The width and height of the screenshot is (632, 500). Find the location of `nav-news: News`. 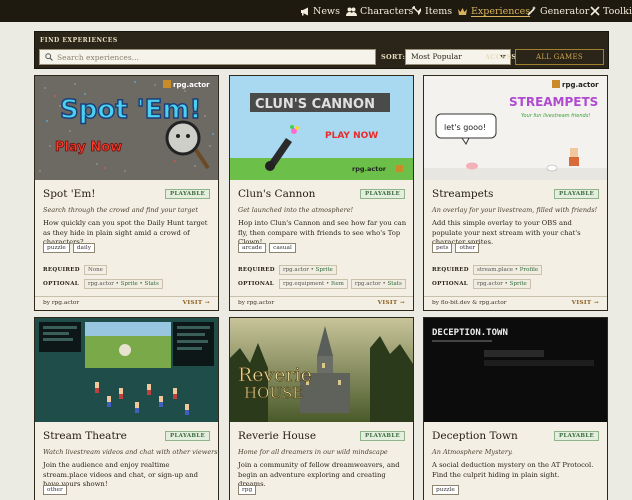

nav-news: News is located at coordinates (320, 11).